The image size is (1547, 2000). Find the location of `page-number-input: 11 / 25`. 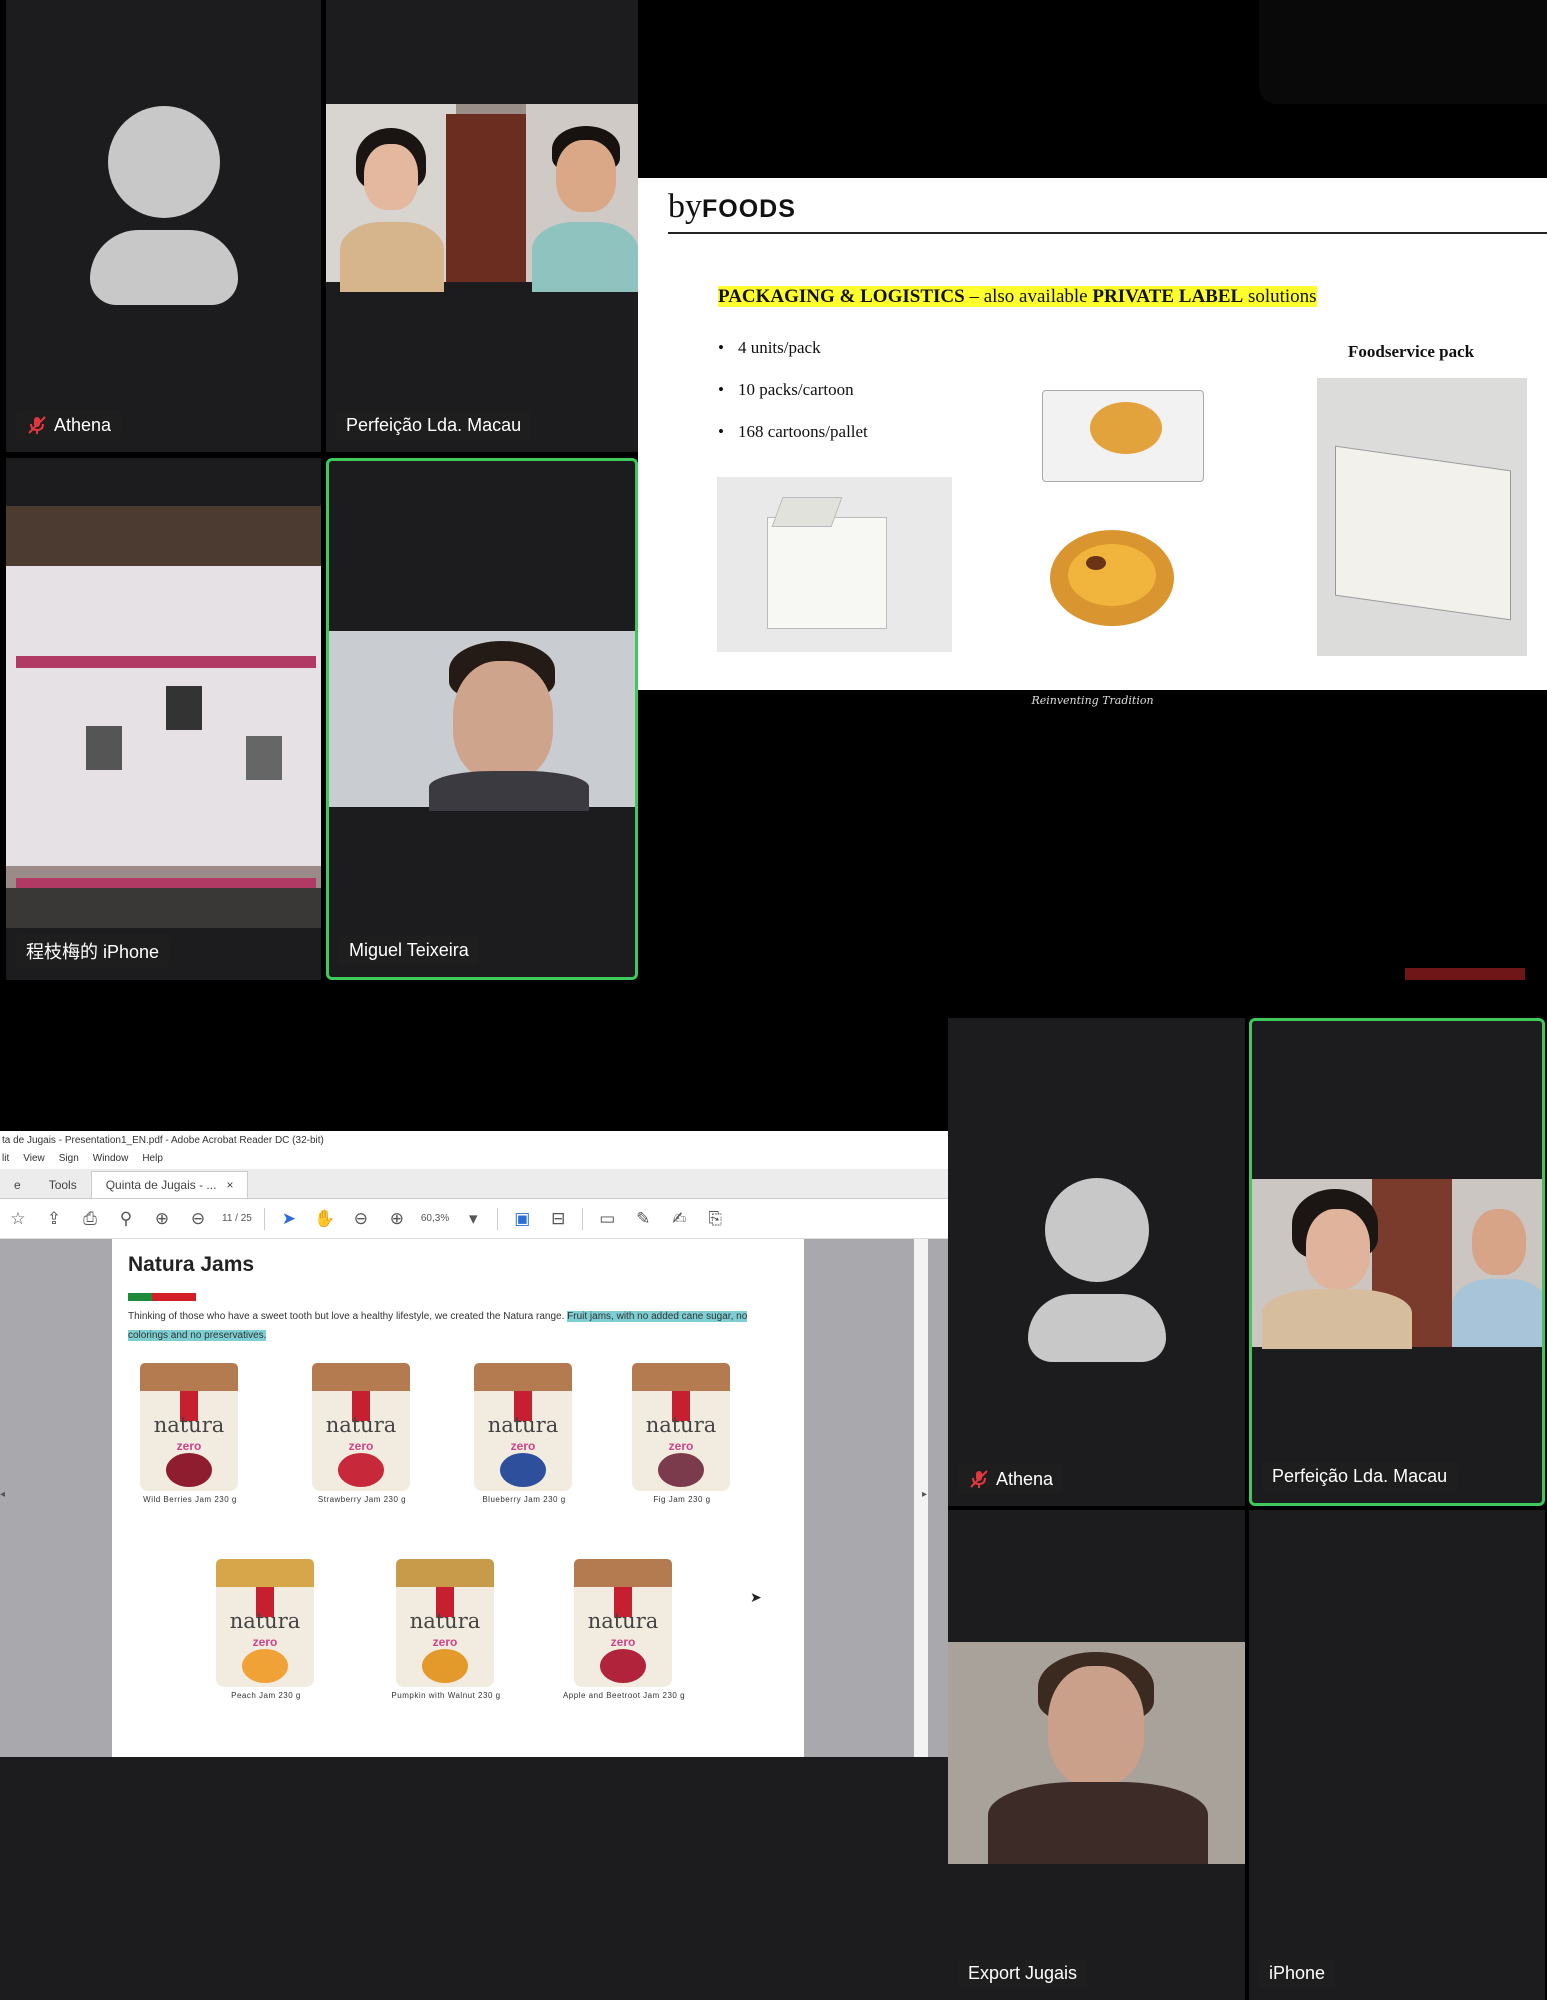

page-number-input: 11 / 25 is located at coordinates (237, 1218).